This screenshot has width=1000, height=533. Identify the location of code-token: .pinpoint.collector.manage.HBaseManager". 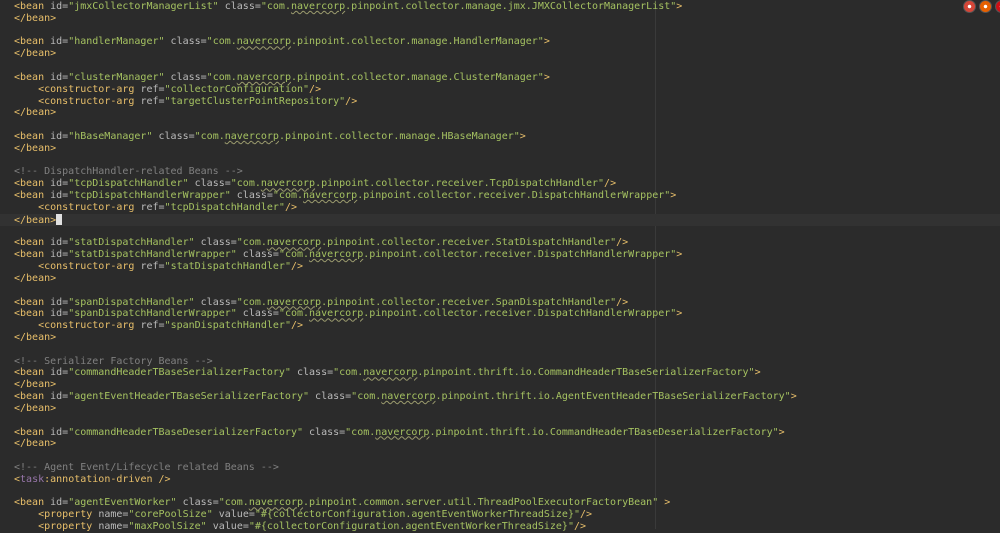
(399, 137).